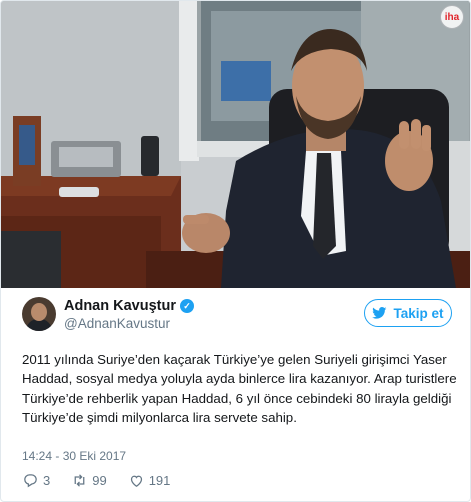 This screenshot has height=502, width=471. I want to click on twitter-bird-icon, so click(379, 313).